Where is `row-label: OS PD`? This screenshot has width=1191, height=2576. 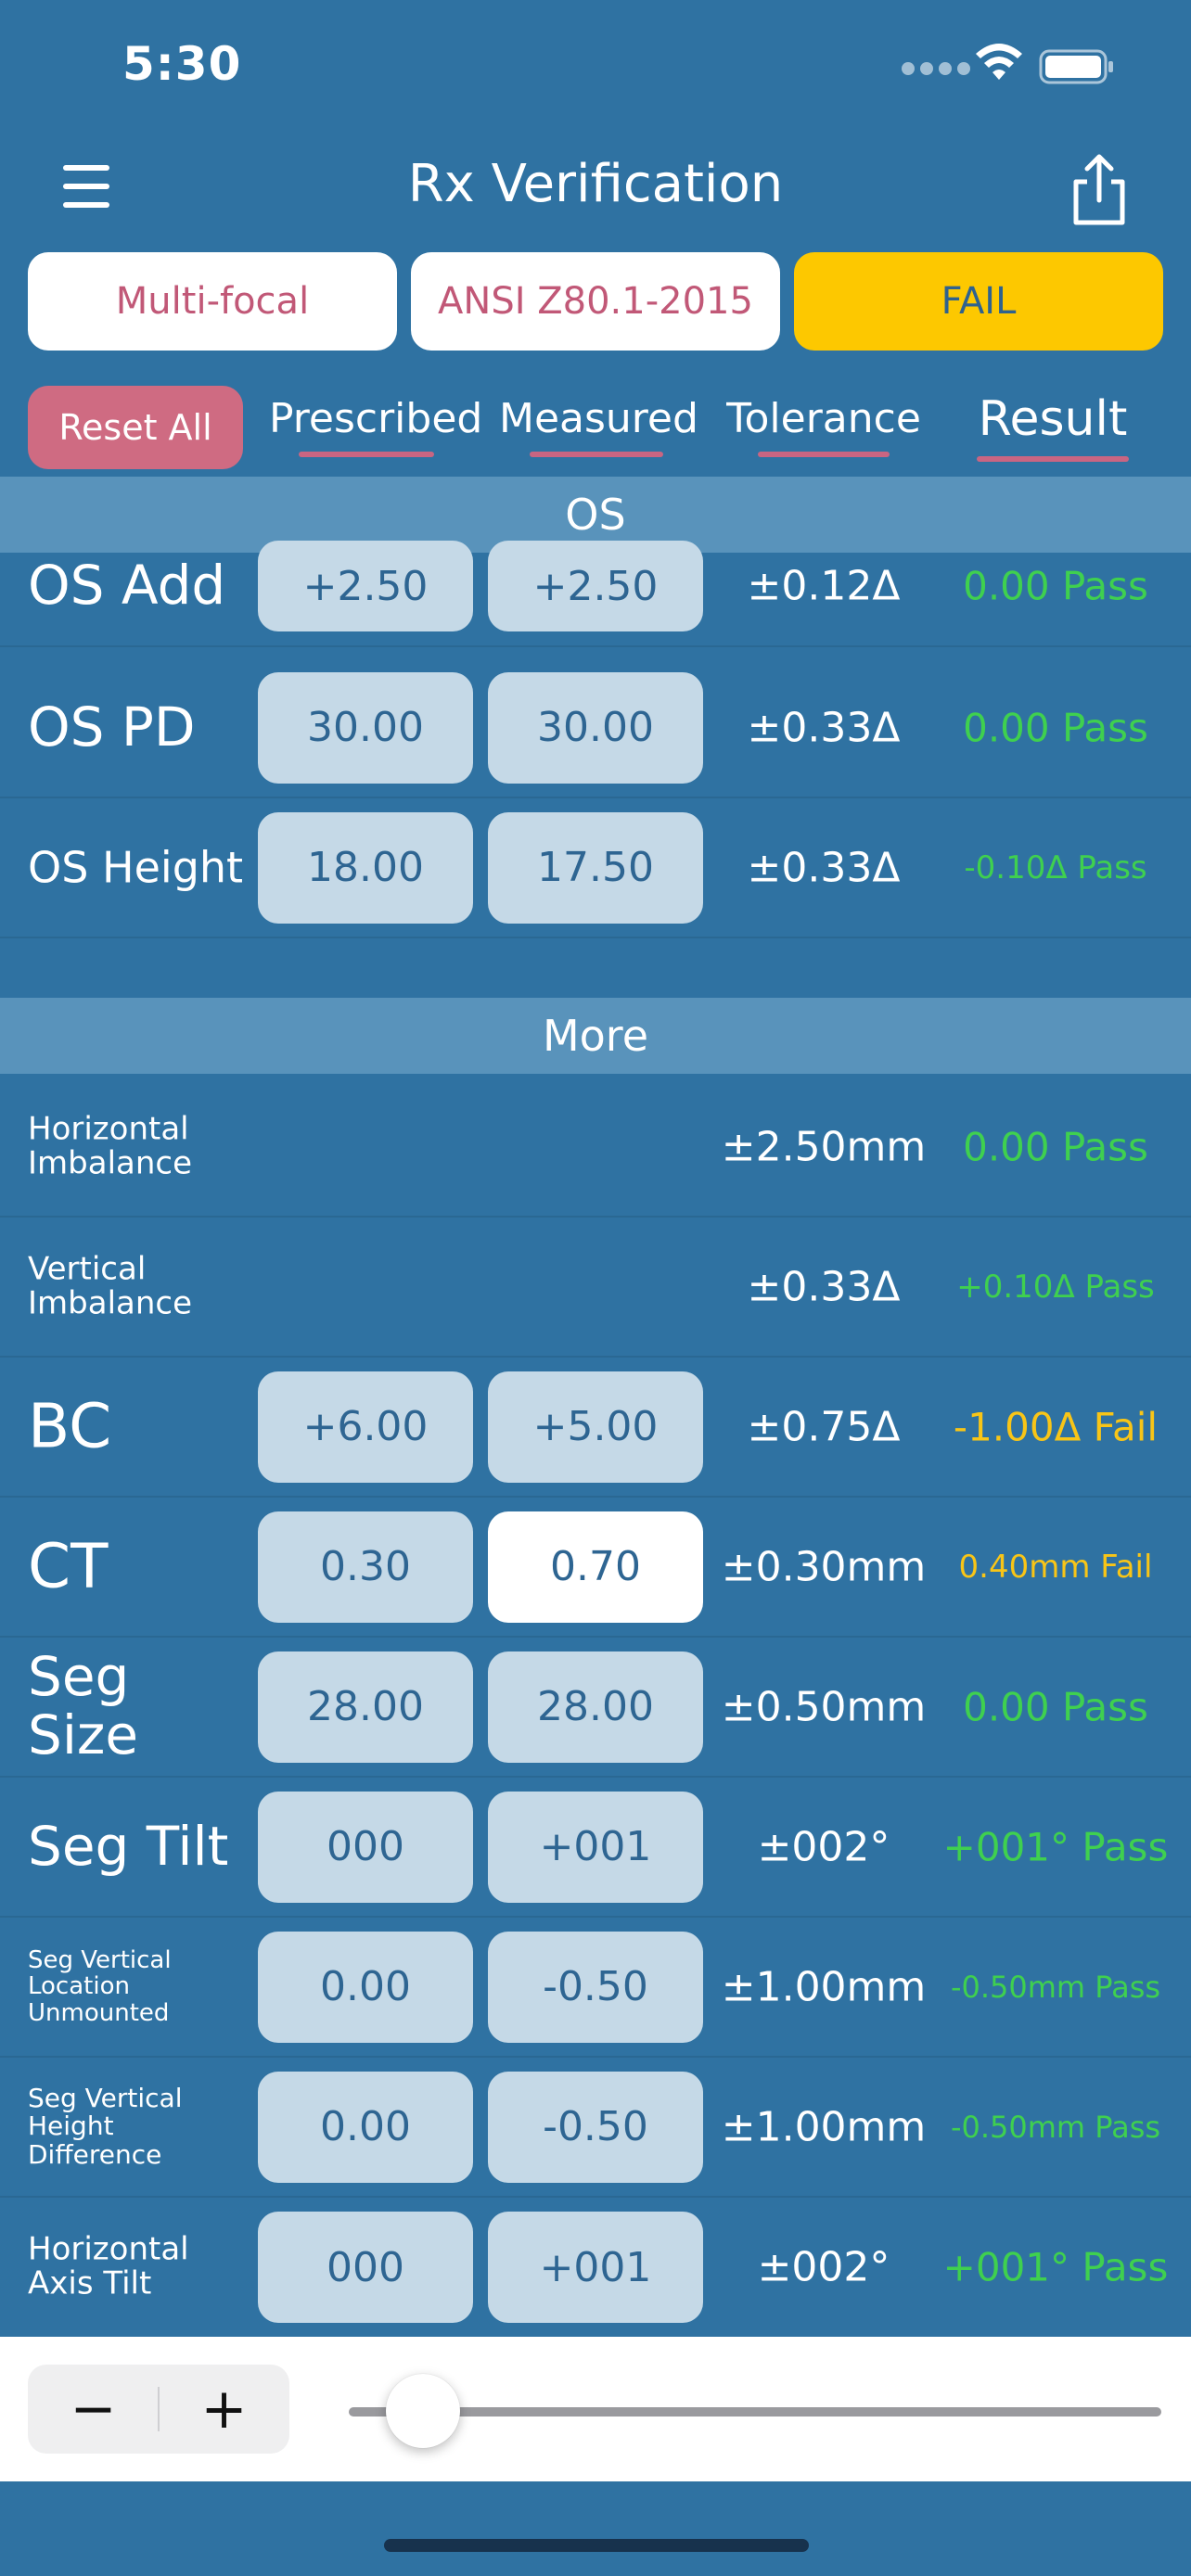 row-label: OS PD is located at coordinates (112, 727).